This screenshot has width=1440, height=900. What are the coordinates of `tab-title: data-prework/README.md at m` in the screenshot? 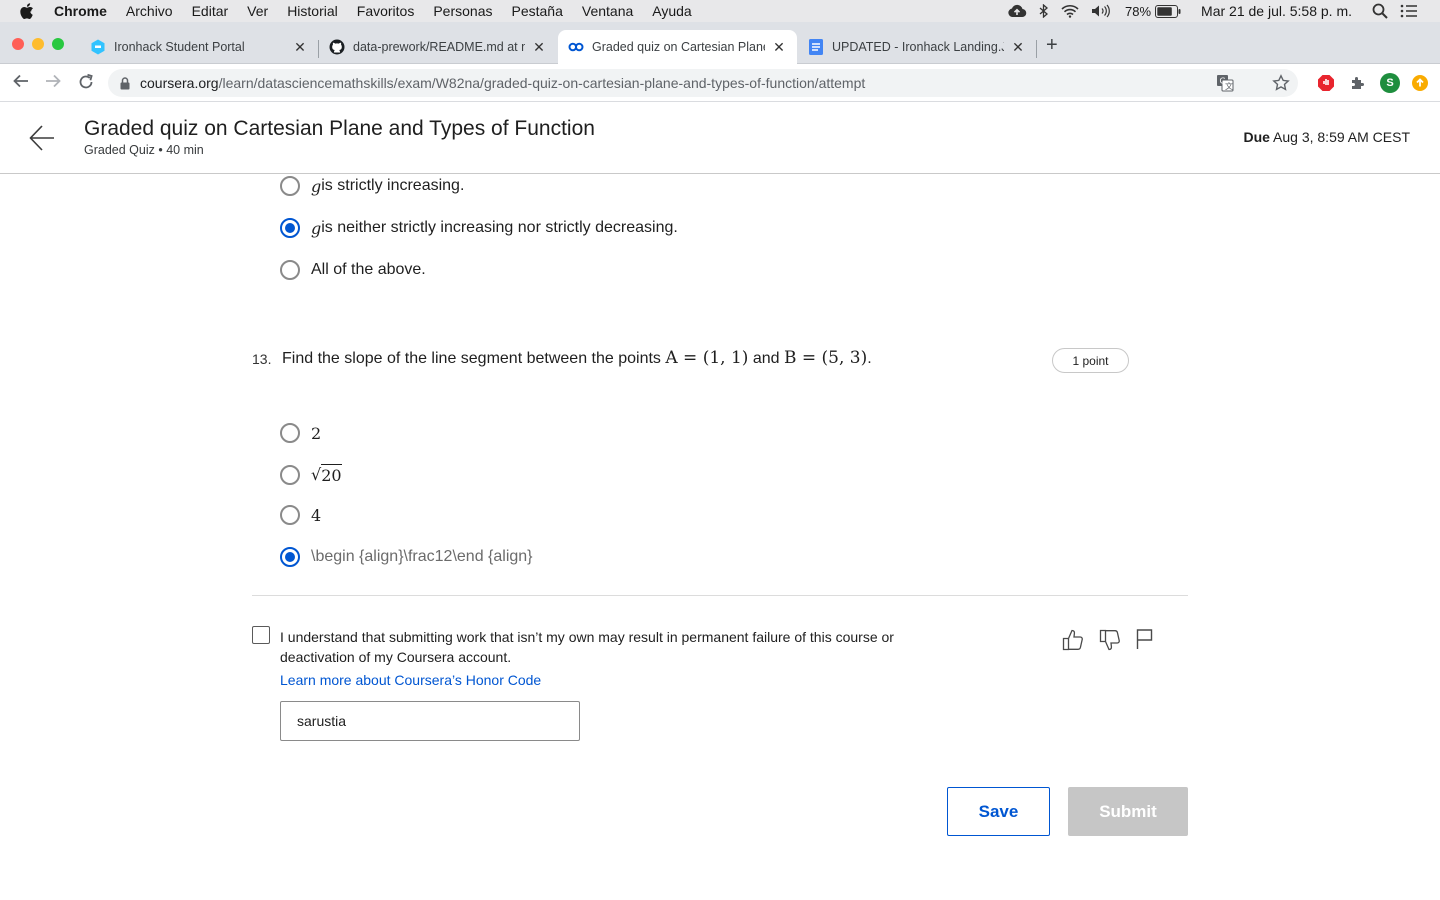 It's located at (439, 47).